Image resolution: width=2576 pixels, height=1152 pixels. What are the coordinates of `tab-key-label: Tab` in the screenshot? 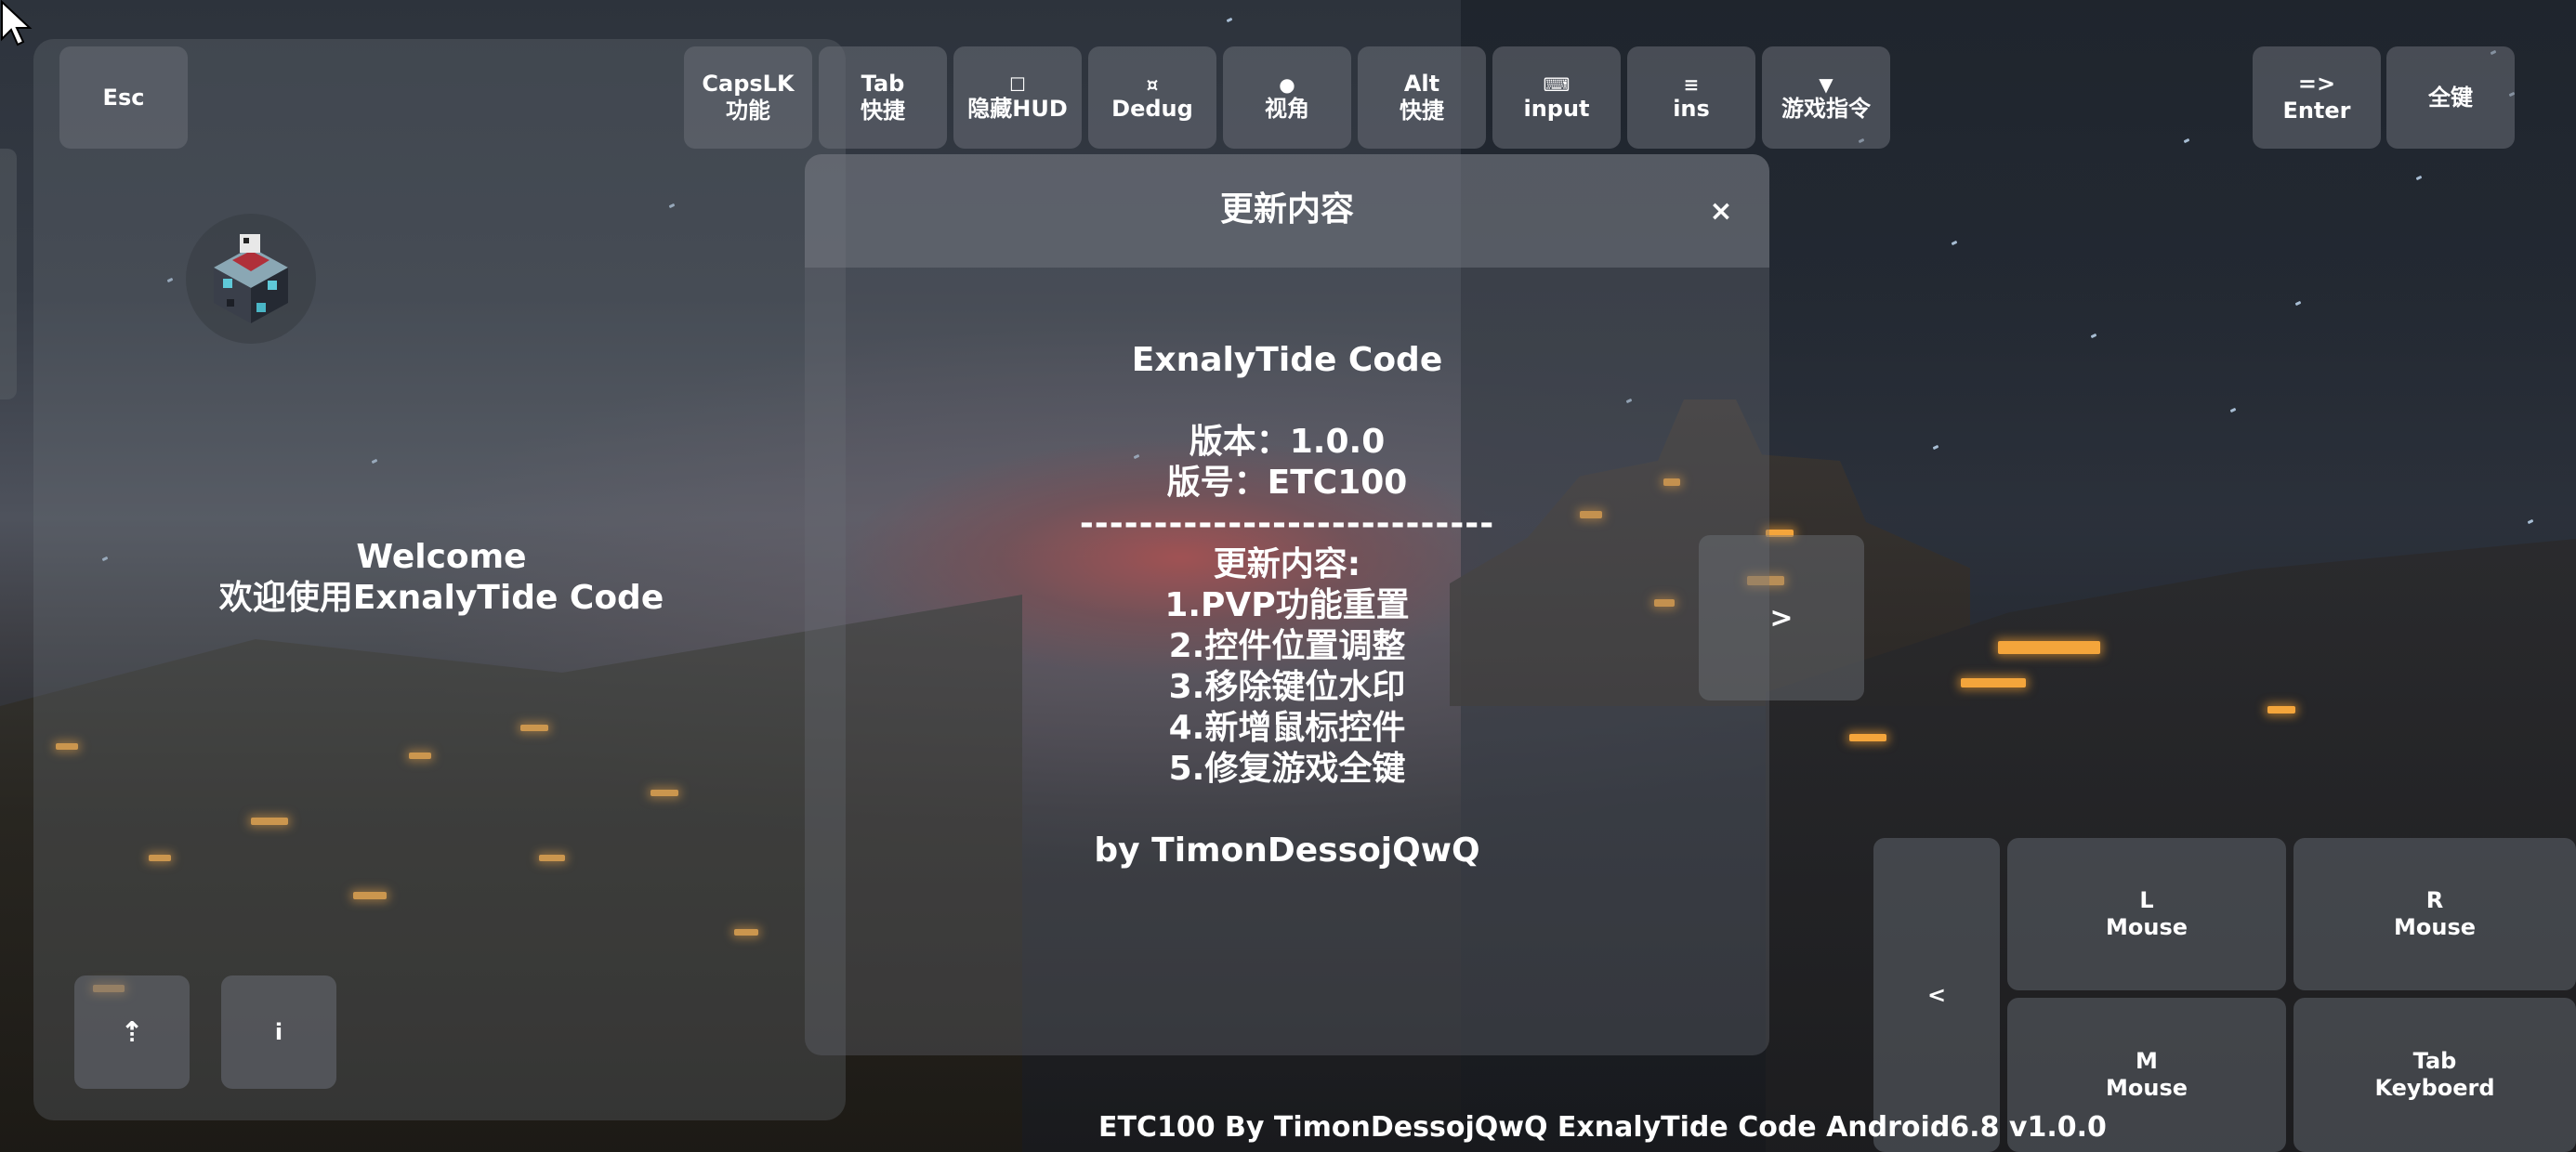 It's located at (883, 84).